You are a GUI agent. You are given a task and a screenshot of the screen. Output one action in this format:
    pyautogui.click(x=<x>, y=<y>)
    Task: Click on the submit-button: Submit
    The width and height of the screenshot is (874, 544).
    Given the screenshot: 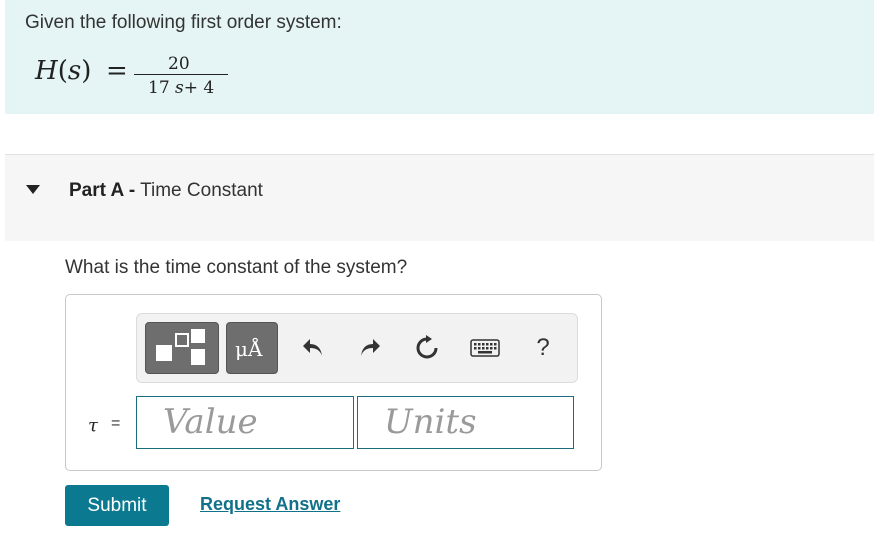 What is the action you would take?
    pyautogui.click(x=117, y=505)
    